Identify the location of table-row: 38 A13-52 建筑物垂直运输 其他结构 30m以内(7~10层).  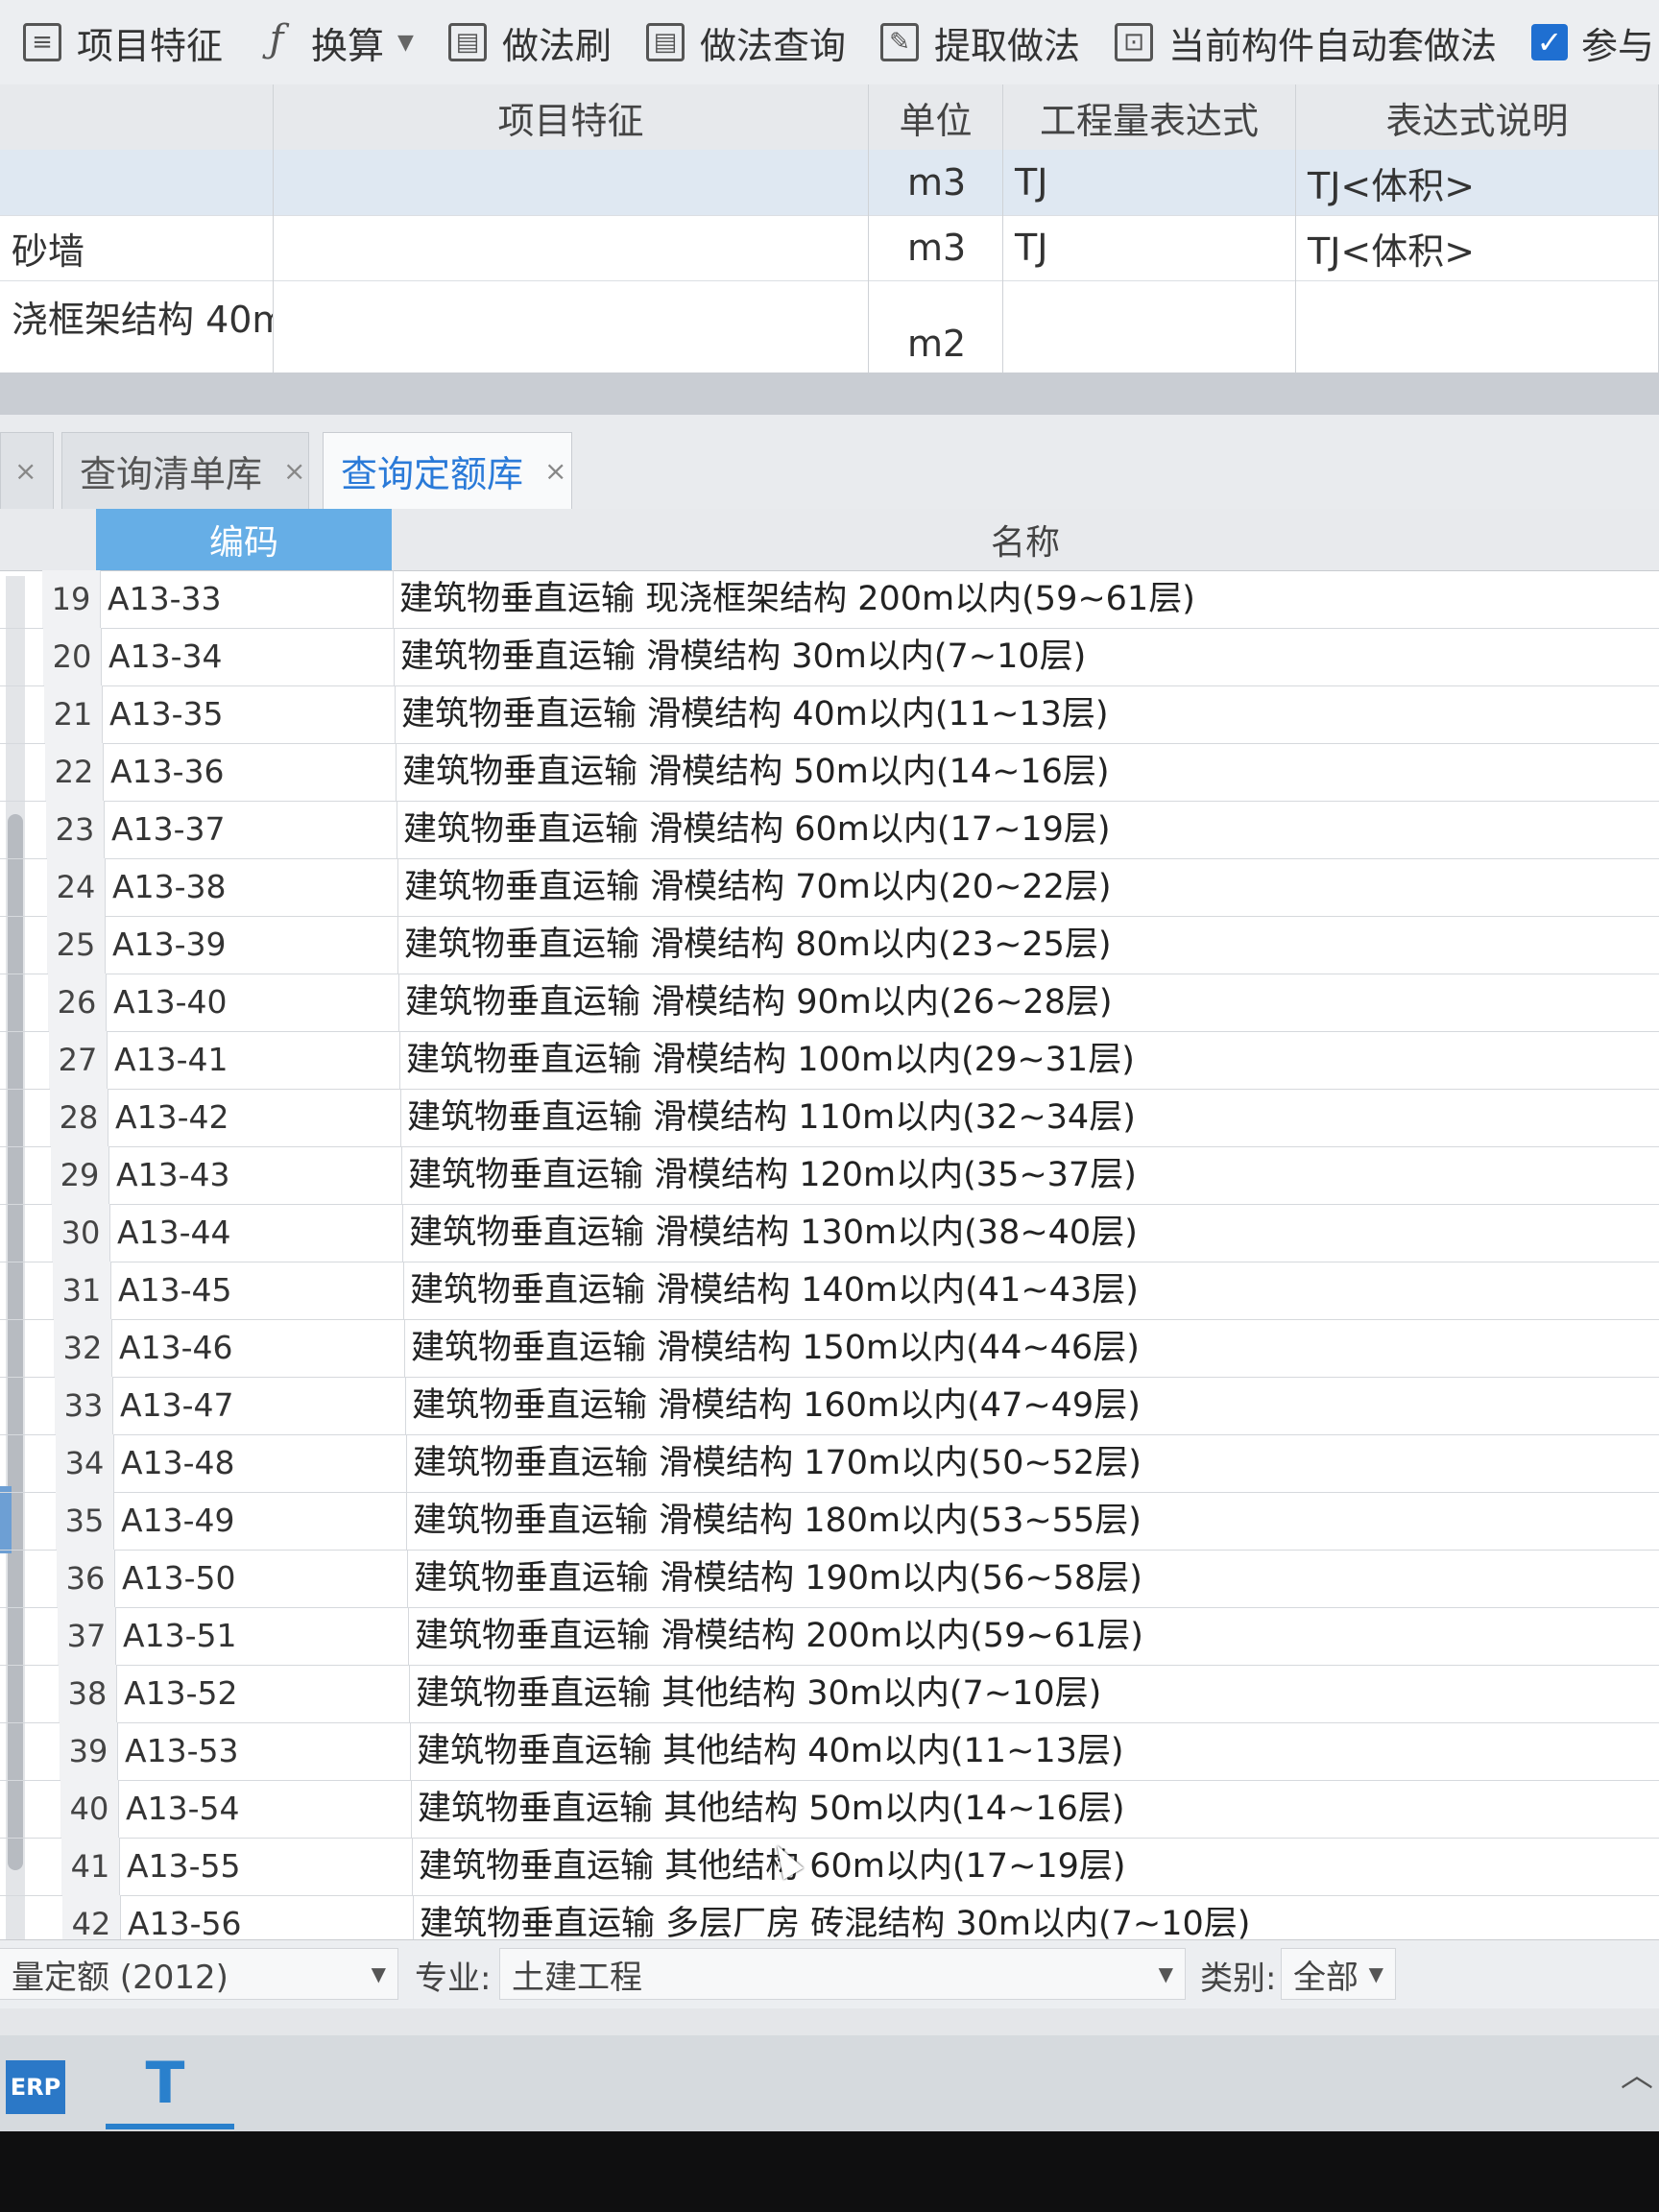
(829, 1694).